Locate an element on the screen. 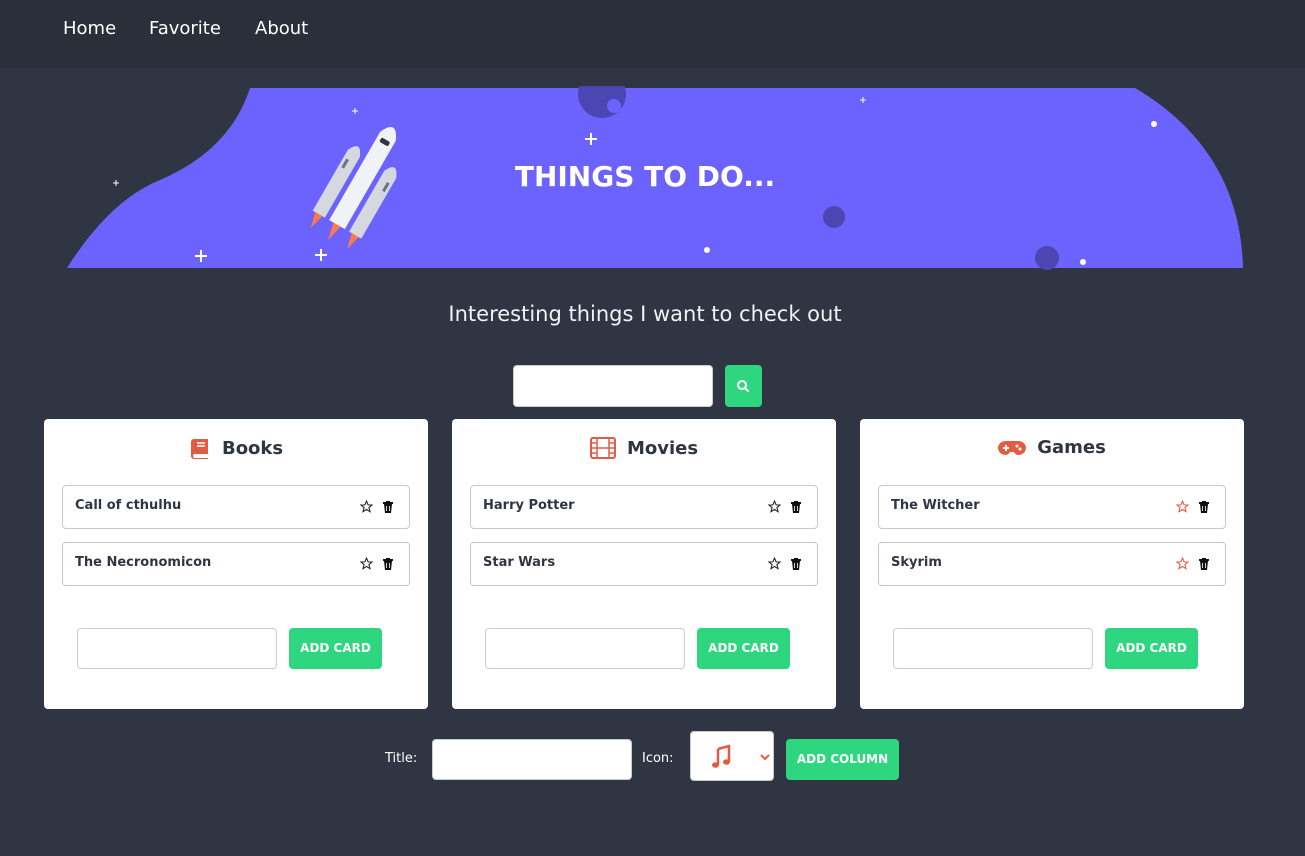 The image size is (1305, 856). nav-link-favorite: Favorite is located at coordinates (185, 28).